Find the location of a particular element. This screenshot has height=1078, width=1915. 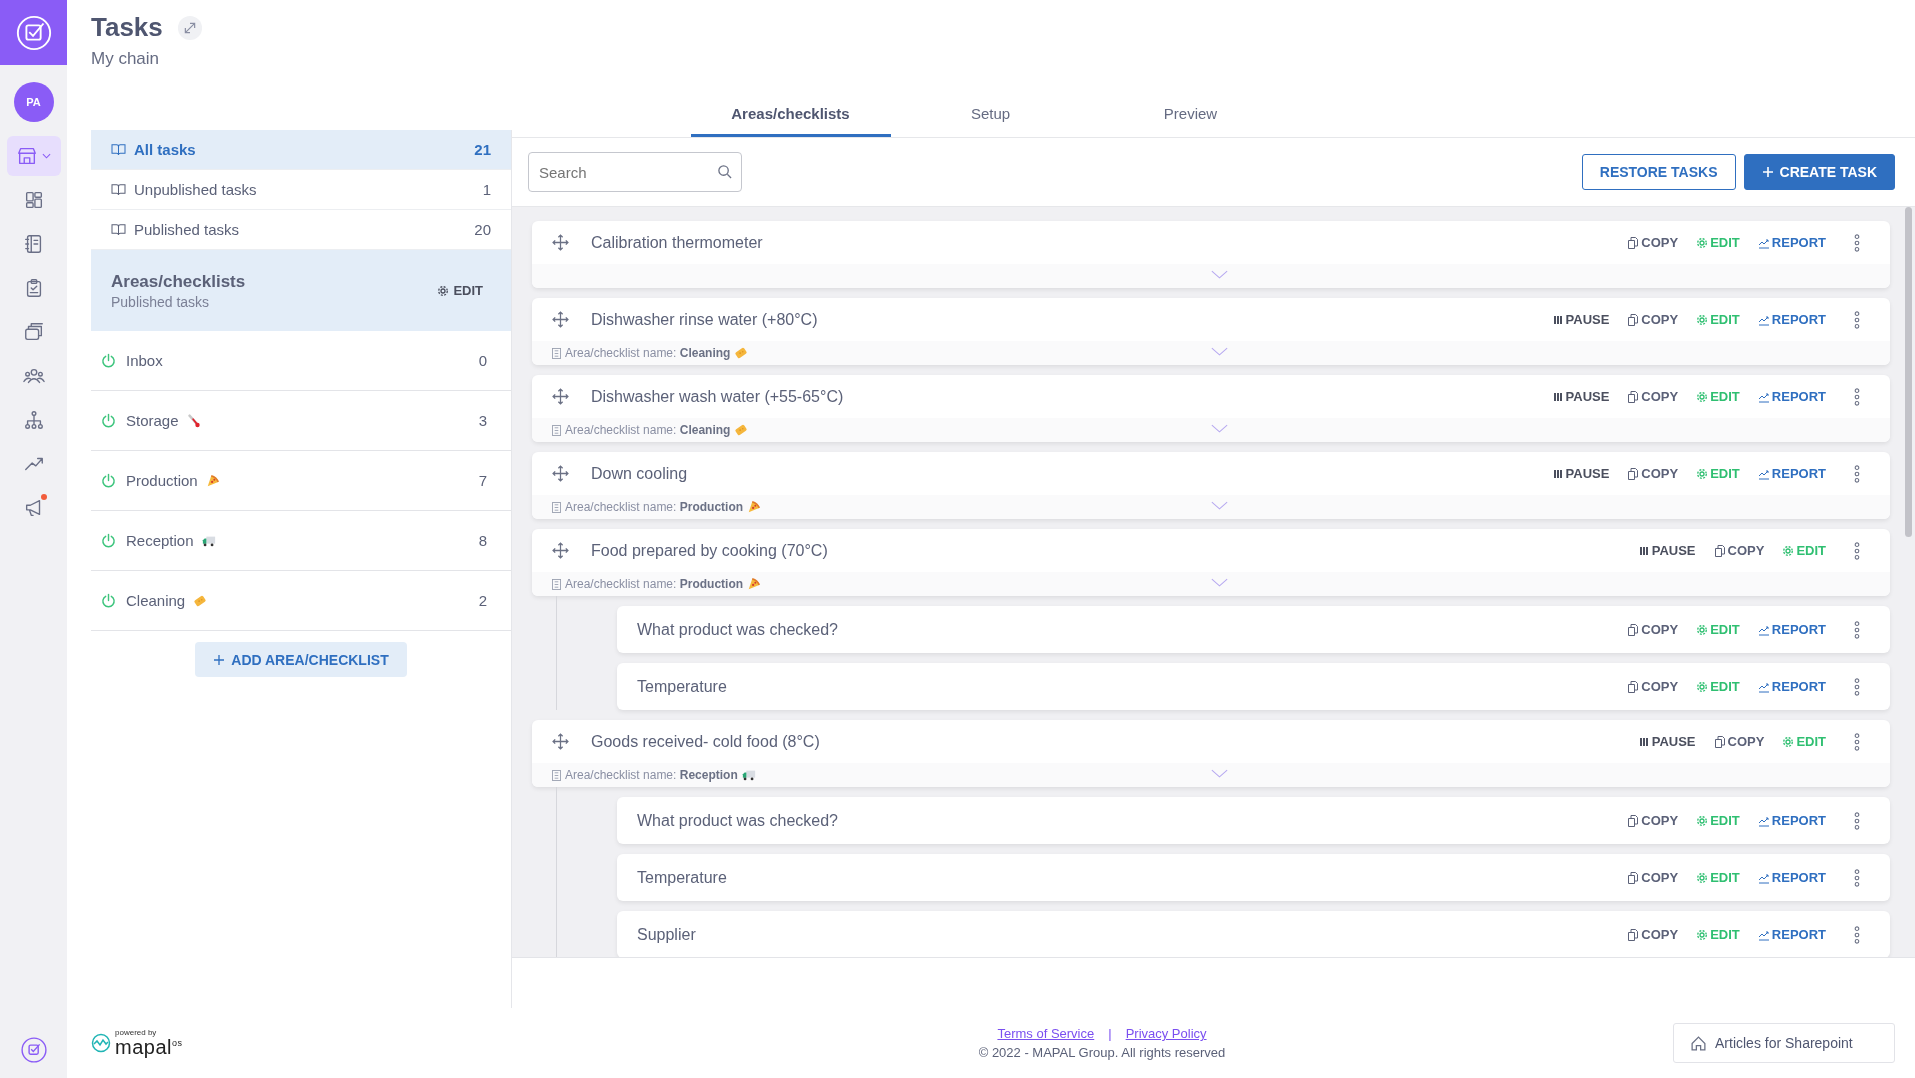

area-item: Cleaning 2 is located at coordinates (301, 601).